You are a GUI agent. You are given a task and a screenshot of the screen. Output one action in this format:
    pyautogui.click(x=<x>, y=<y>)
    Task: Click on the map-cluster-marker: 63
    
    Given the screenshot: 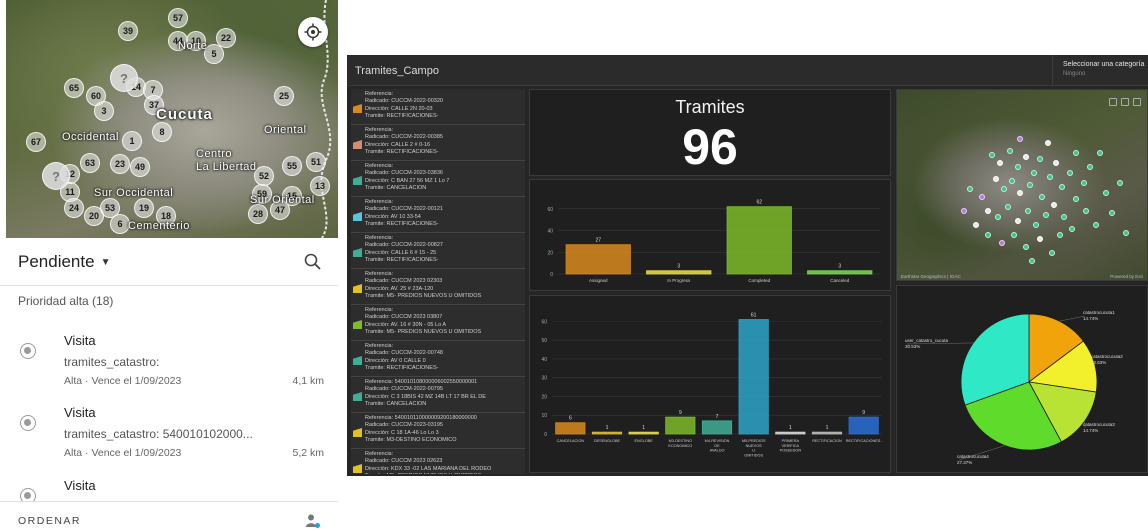 What is the action you would take?
    pyautogui.click(x=90, y=163)
    